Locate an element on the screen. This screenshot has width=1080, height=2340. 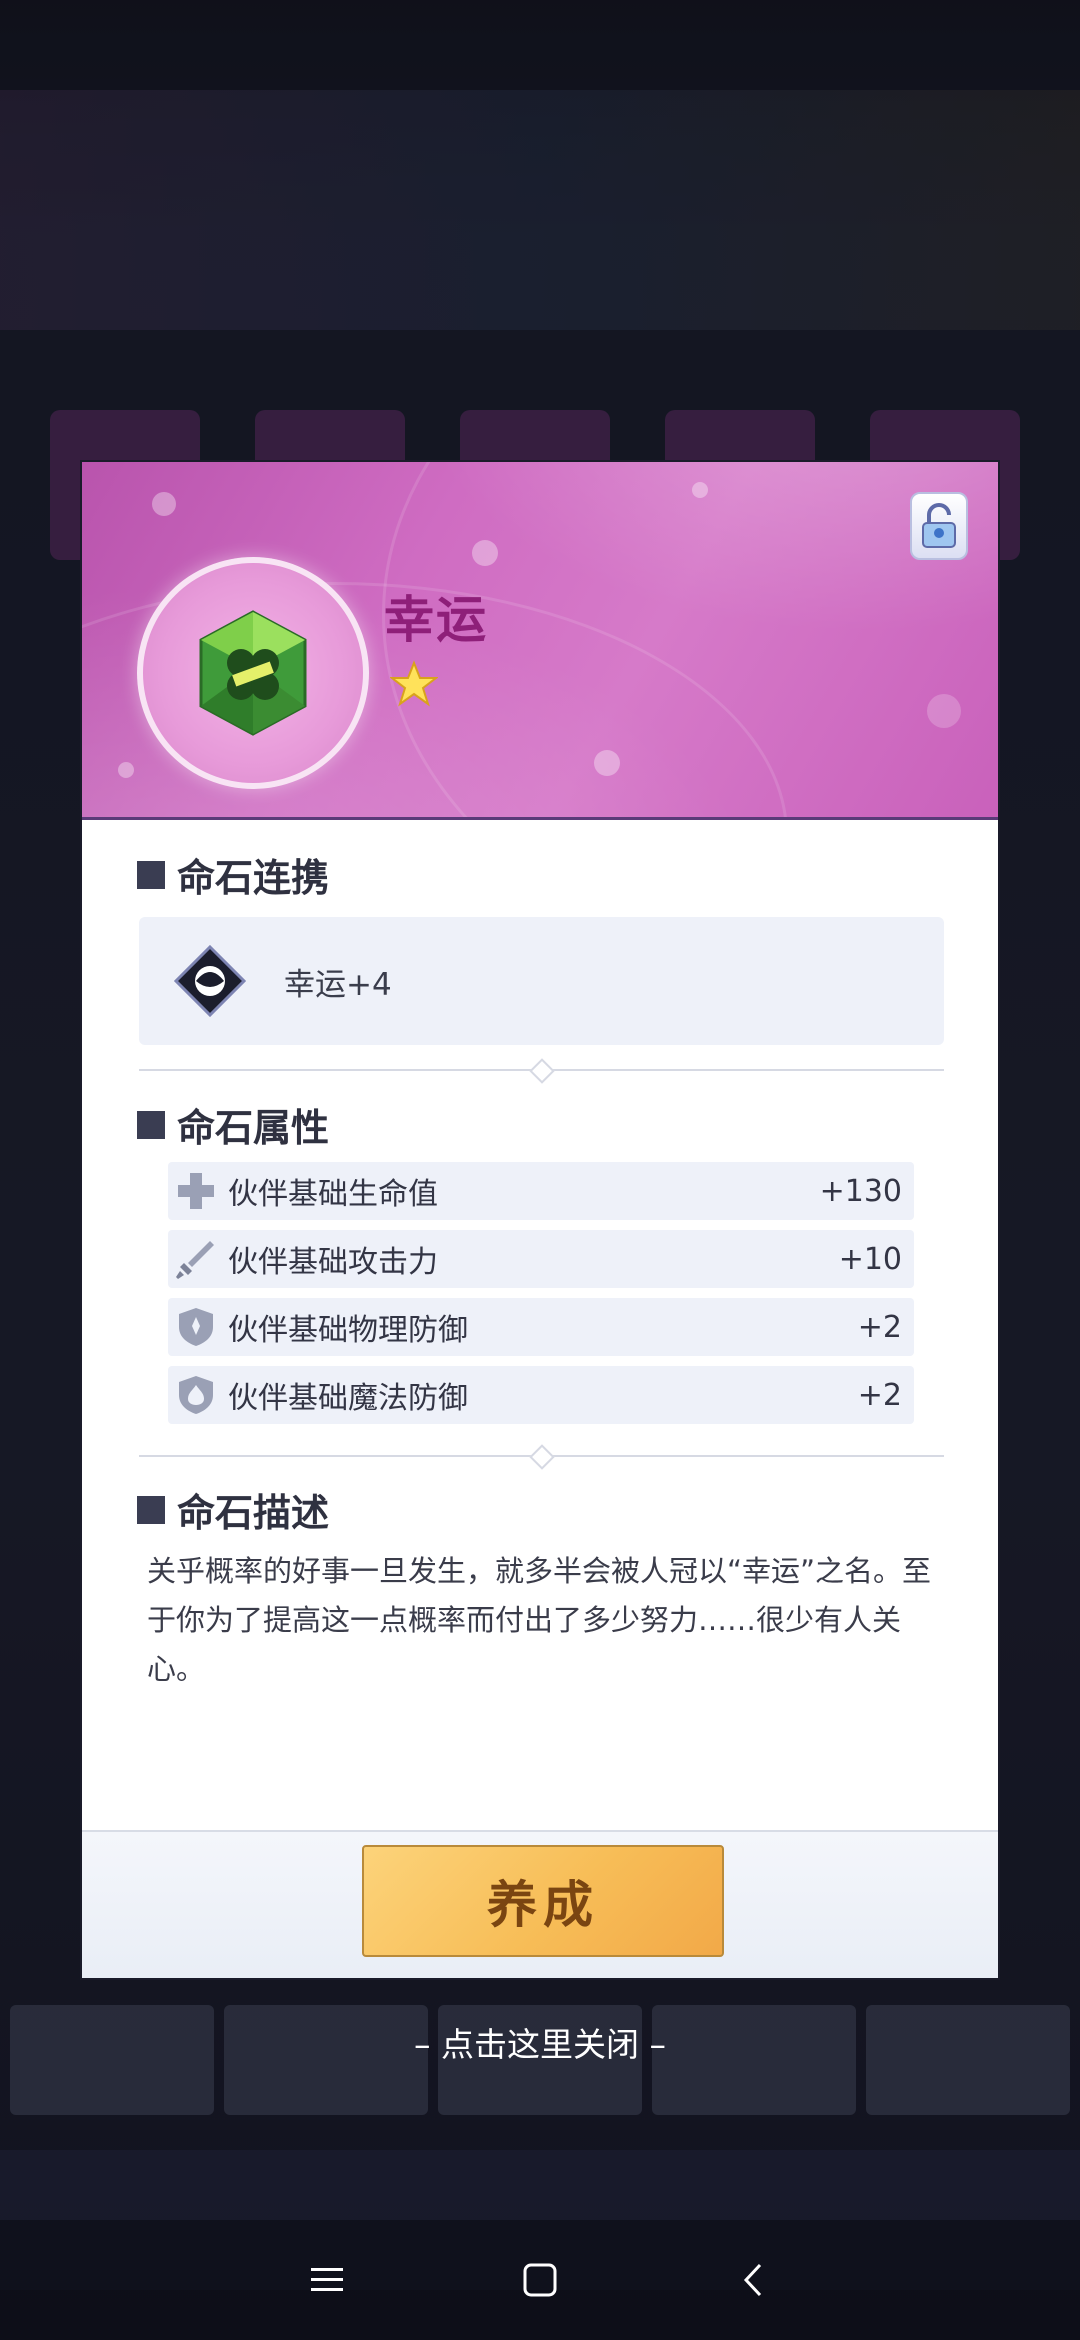
attribute-row-attack: 伙伴基础攻击力 +10 is located at coordinates (541, 1259).